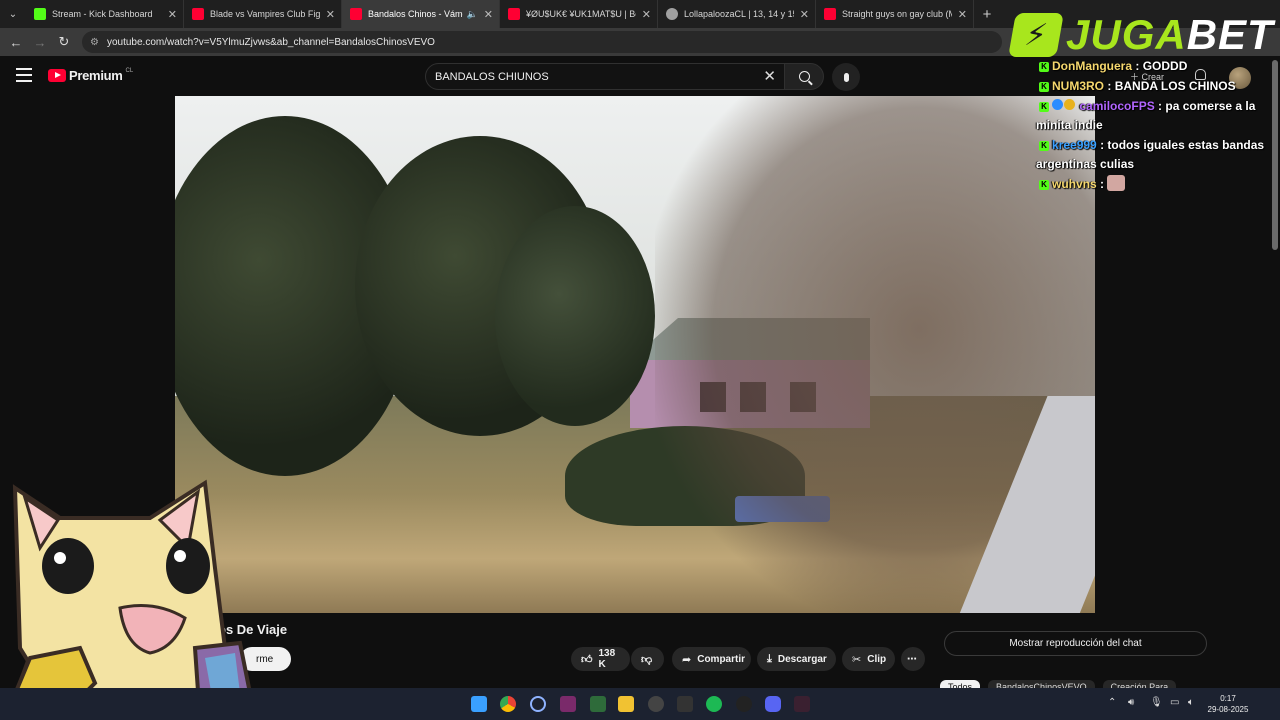 The height and width of the screenshot is (720, 1280). What do you see at coordinates (40, 42) in the screenshot?
I see `forward-arrow-icon: →` at bounding box center [40, 42].